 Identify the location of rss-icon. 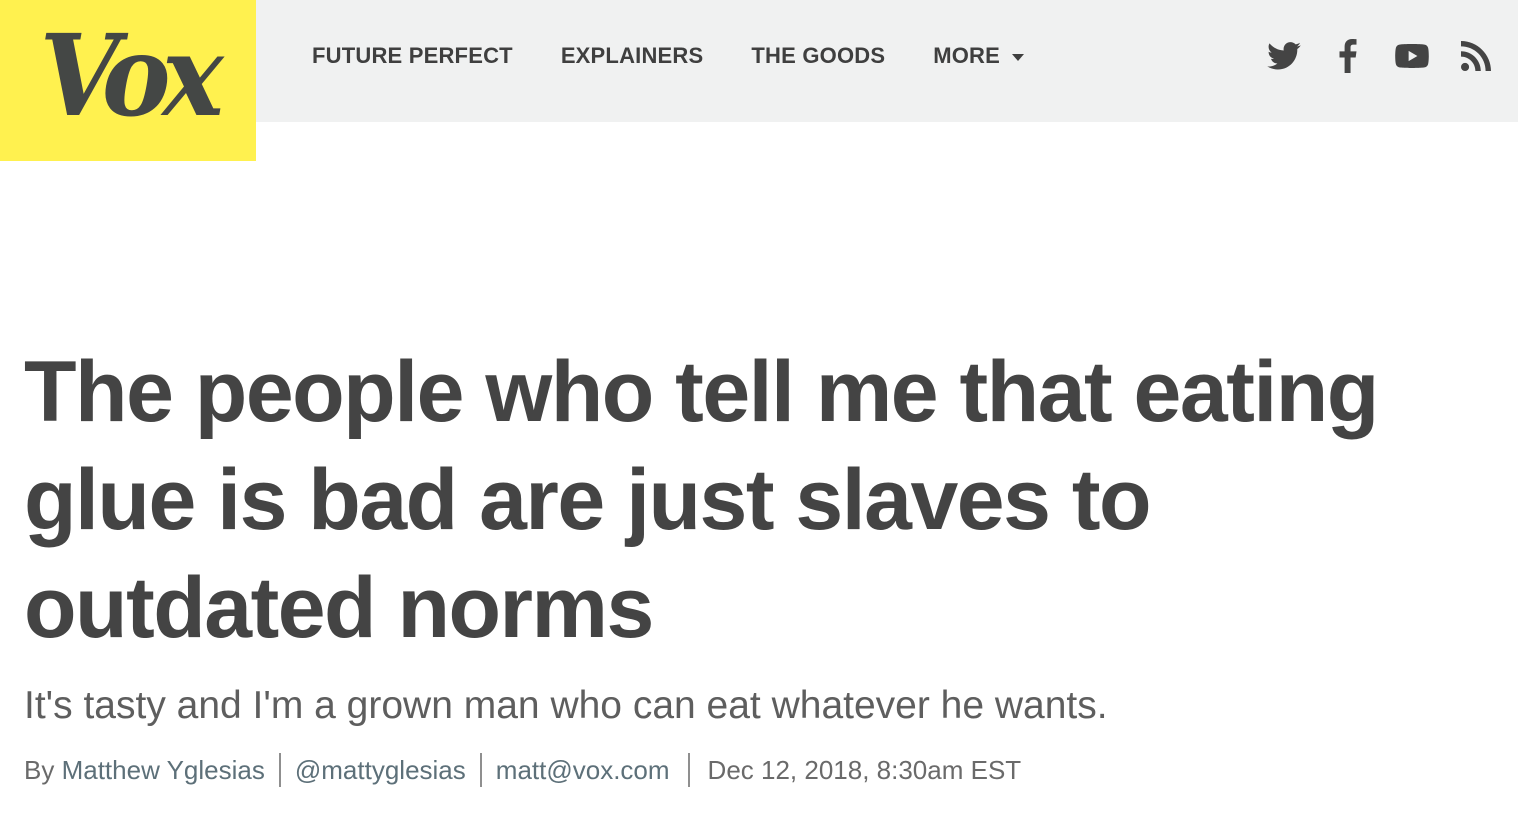
(1476, 56).